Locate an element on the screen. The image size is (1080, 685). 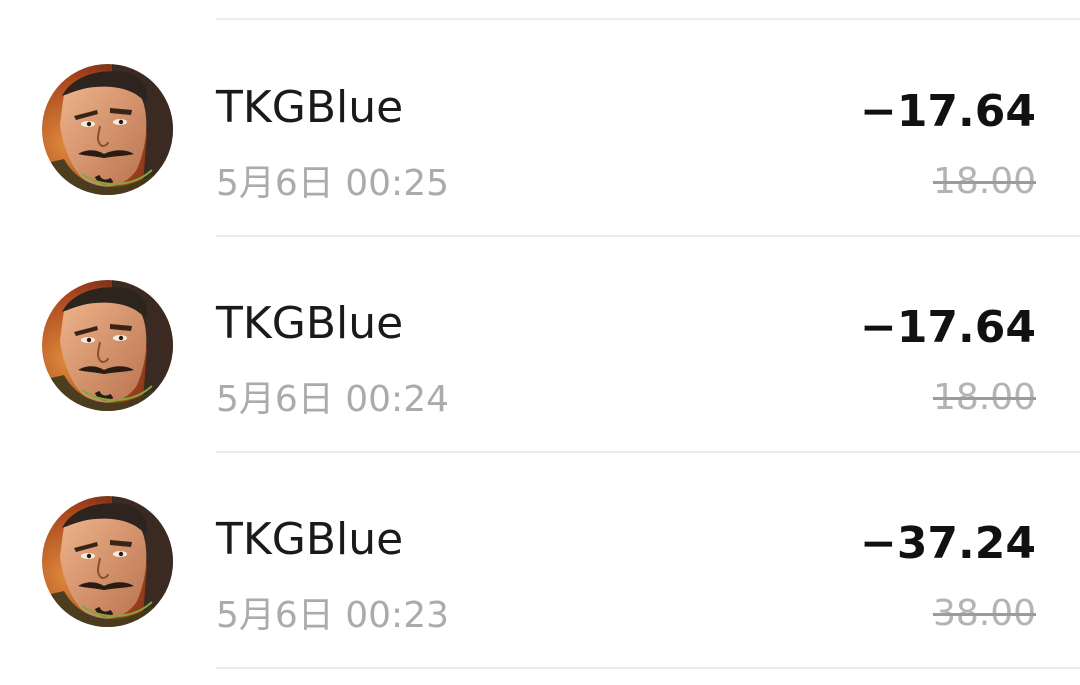
net-amount: −37.24 is located at coordinates (947, 543).